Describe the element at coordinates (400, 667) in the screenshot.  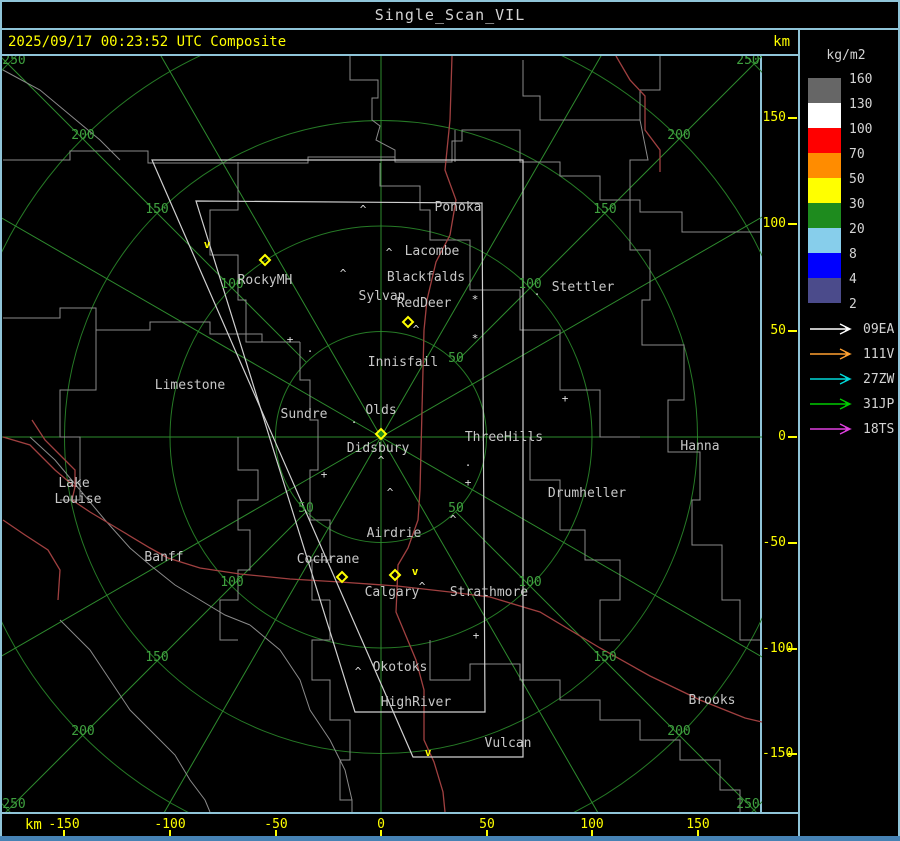
I see `town-label: Okotoks` at that location.